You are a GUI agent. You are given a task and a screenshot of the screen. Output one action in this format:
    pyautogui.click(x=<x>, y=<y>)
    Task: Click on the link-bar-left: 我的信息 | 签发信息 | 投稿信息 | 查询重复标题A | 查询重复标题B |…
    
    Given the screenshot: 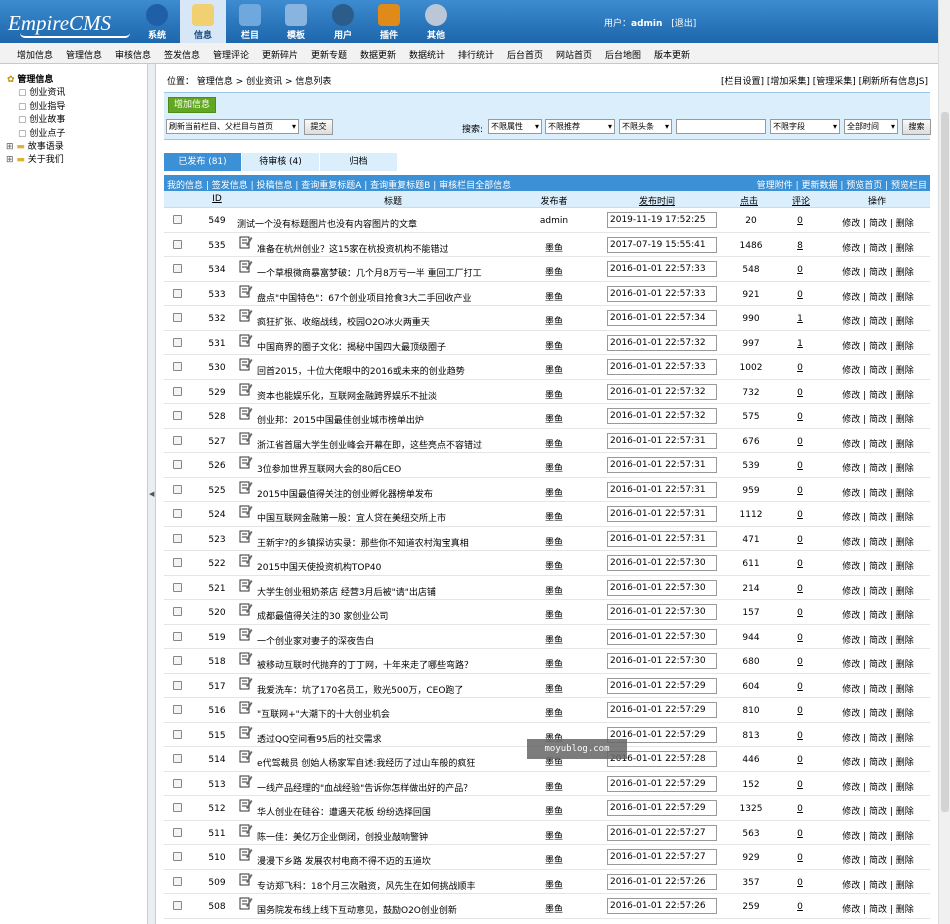 What is the action you would take?
    pyautogui.click(x=339, y=184)
    